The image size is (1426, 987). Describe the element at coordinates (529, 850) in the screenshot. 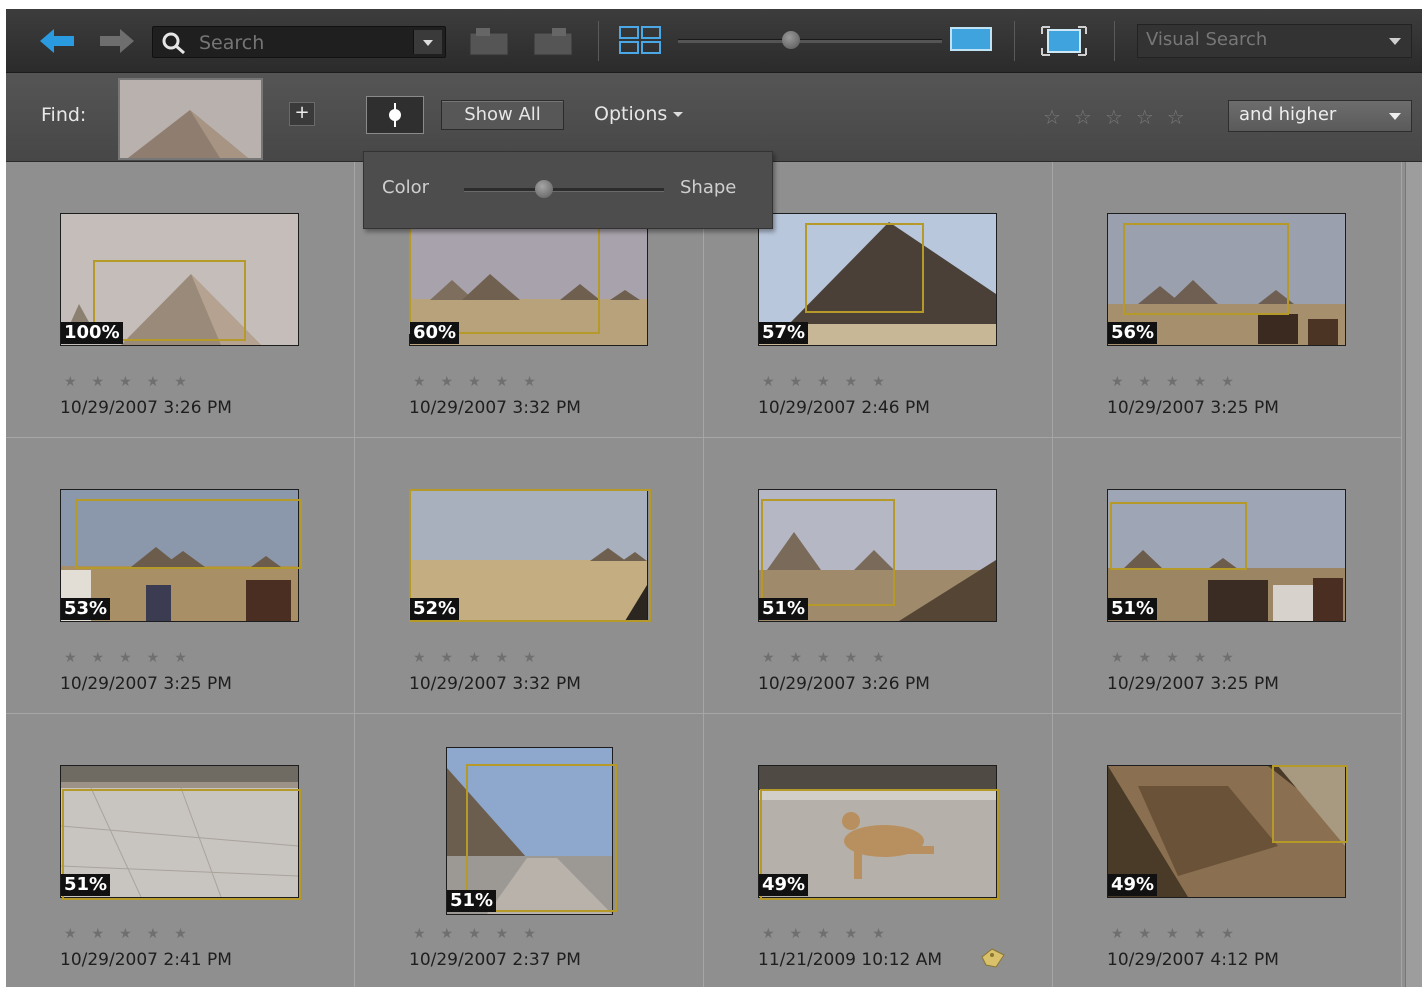

I see `photo-cell: 51% ★★★★★ 10/29/2007 2:37 PM` at that location.